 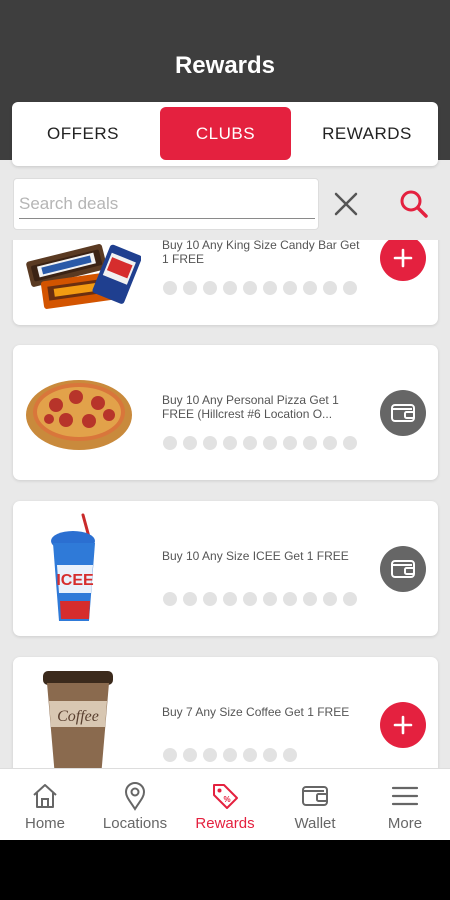 What do you see at coordinates (225, 823) in the screenshot?
I see `nav-label: Rewards` at bounding box center [225, 823].